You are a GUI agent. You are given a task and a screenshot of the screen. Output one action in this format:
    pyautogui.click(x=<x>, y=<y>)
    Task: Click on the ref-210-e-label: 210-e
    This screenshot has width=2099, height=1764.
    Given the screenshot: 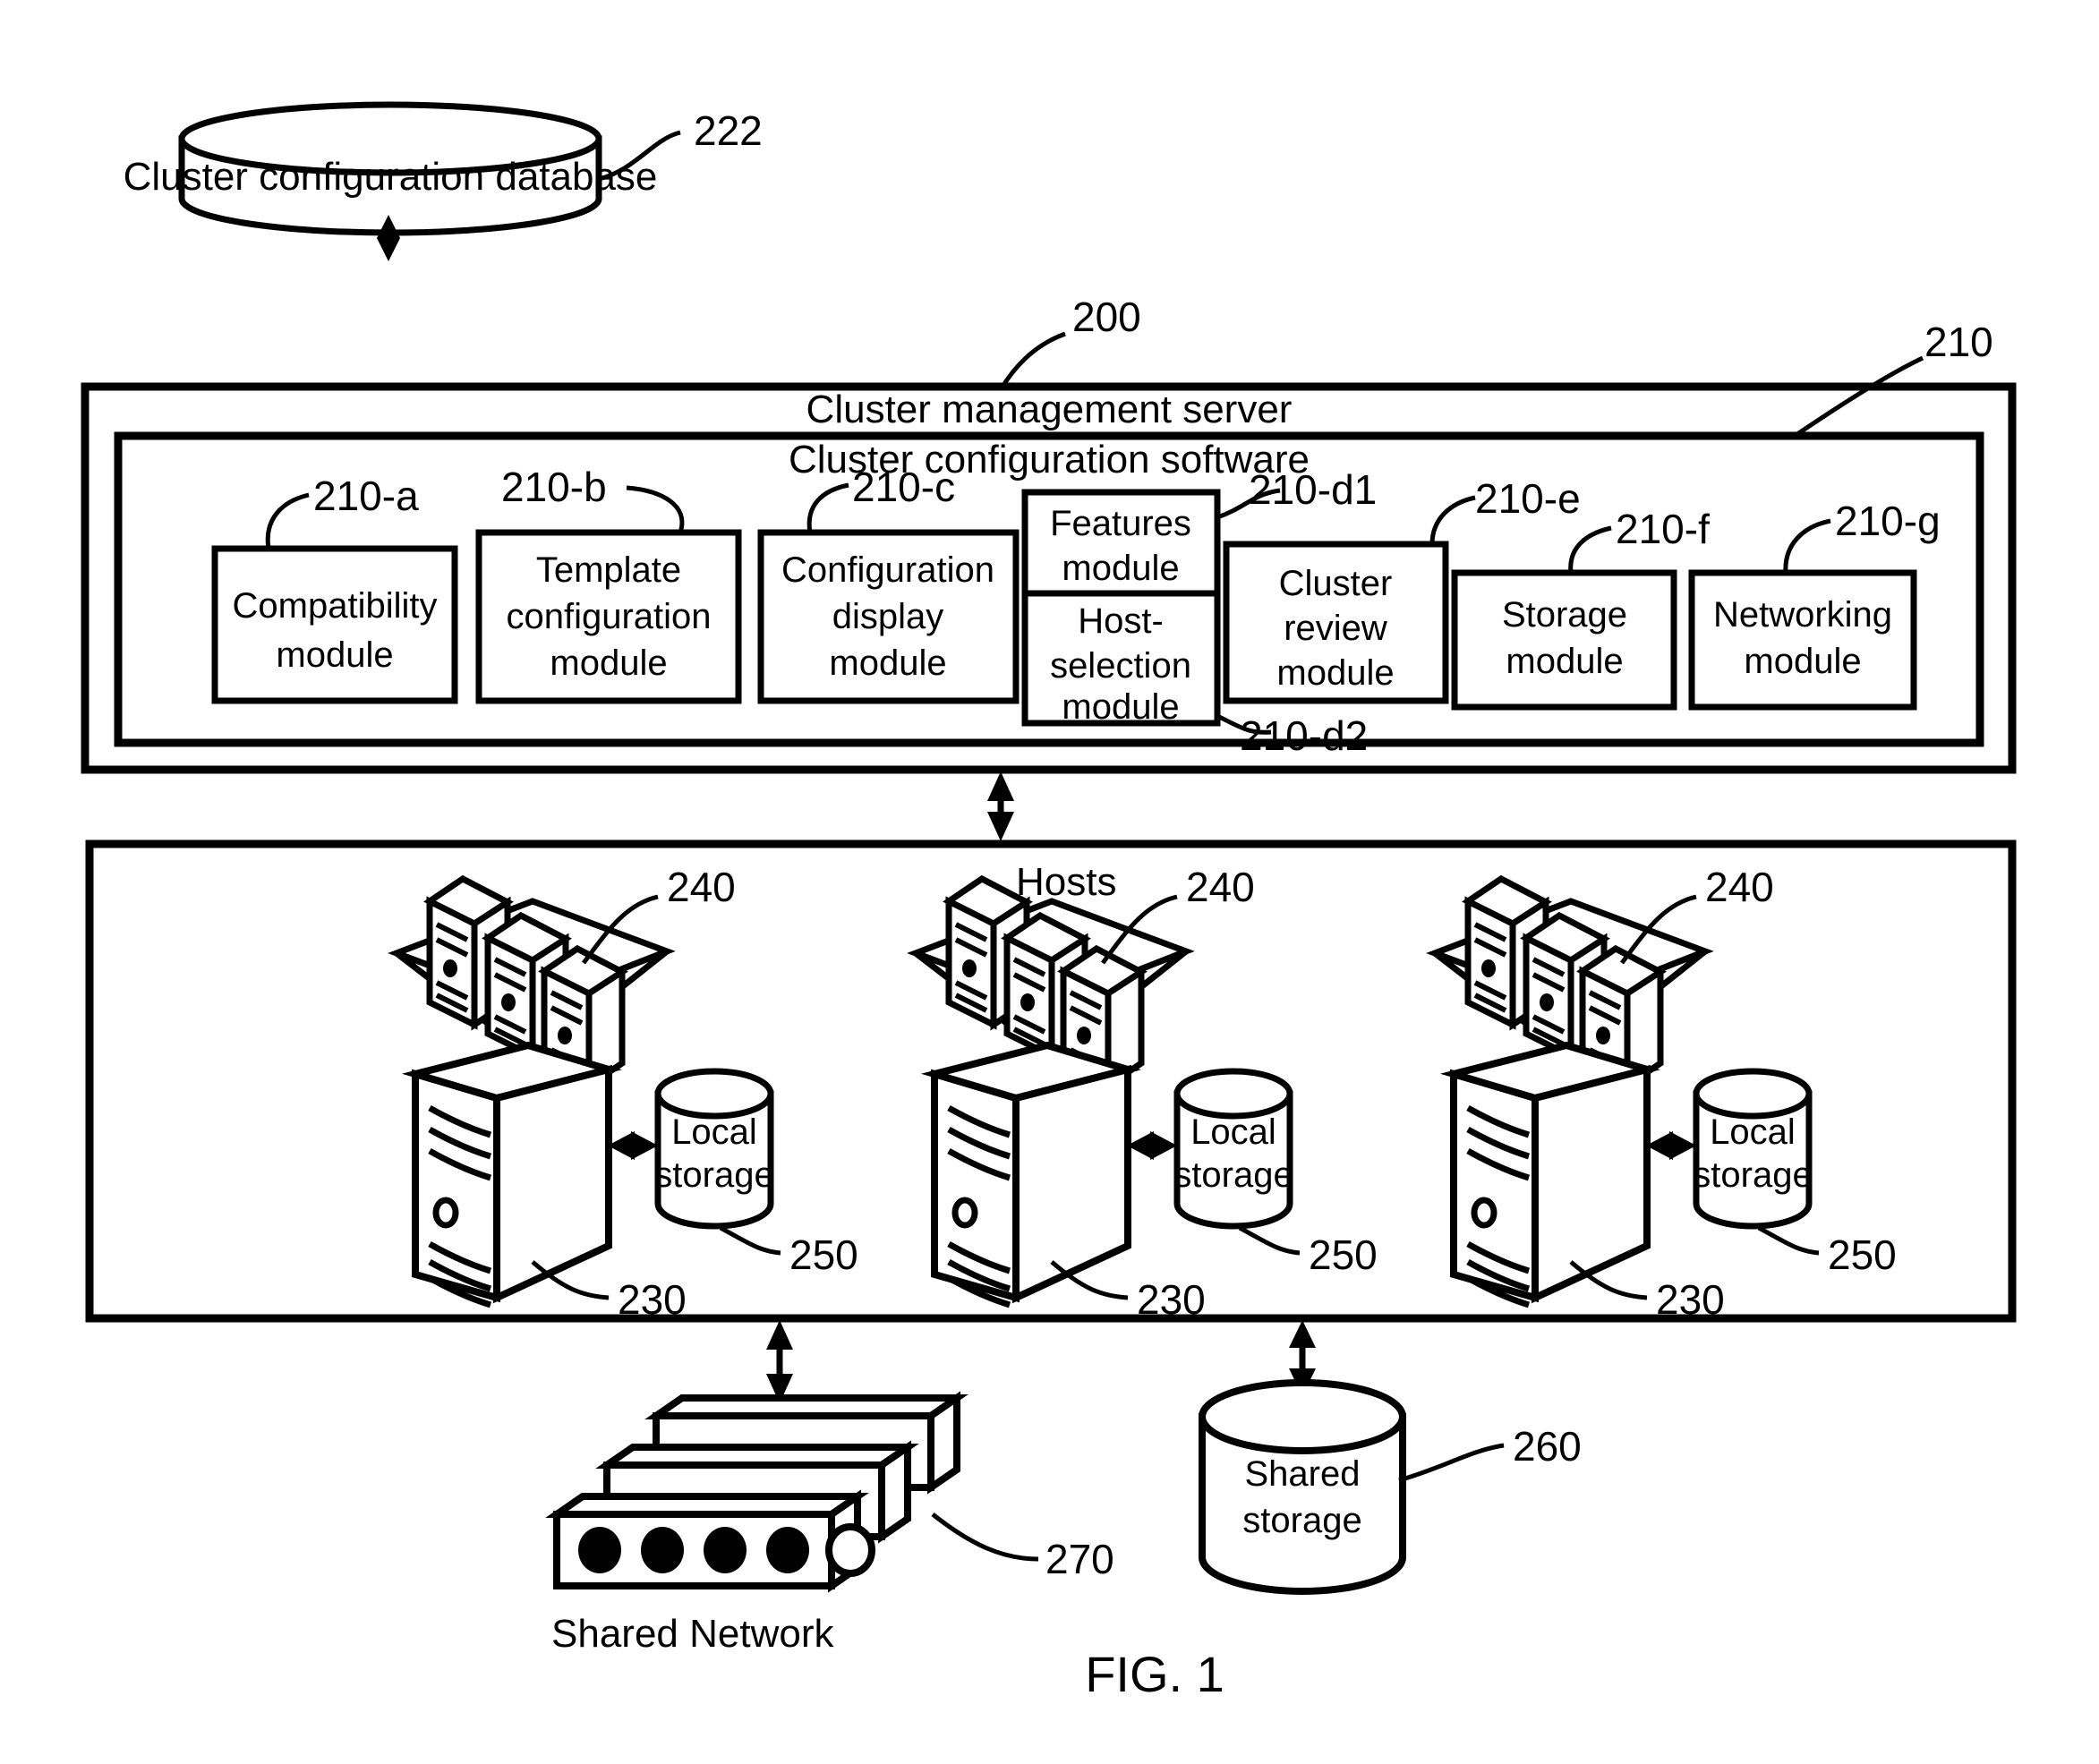 What is the action you would take?
    pyautogui.click(x=1528, y=498)
    